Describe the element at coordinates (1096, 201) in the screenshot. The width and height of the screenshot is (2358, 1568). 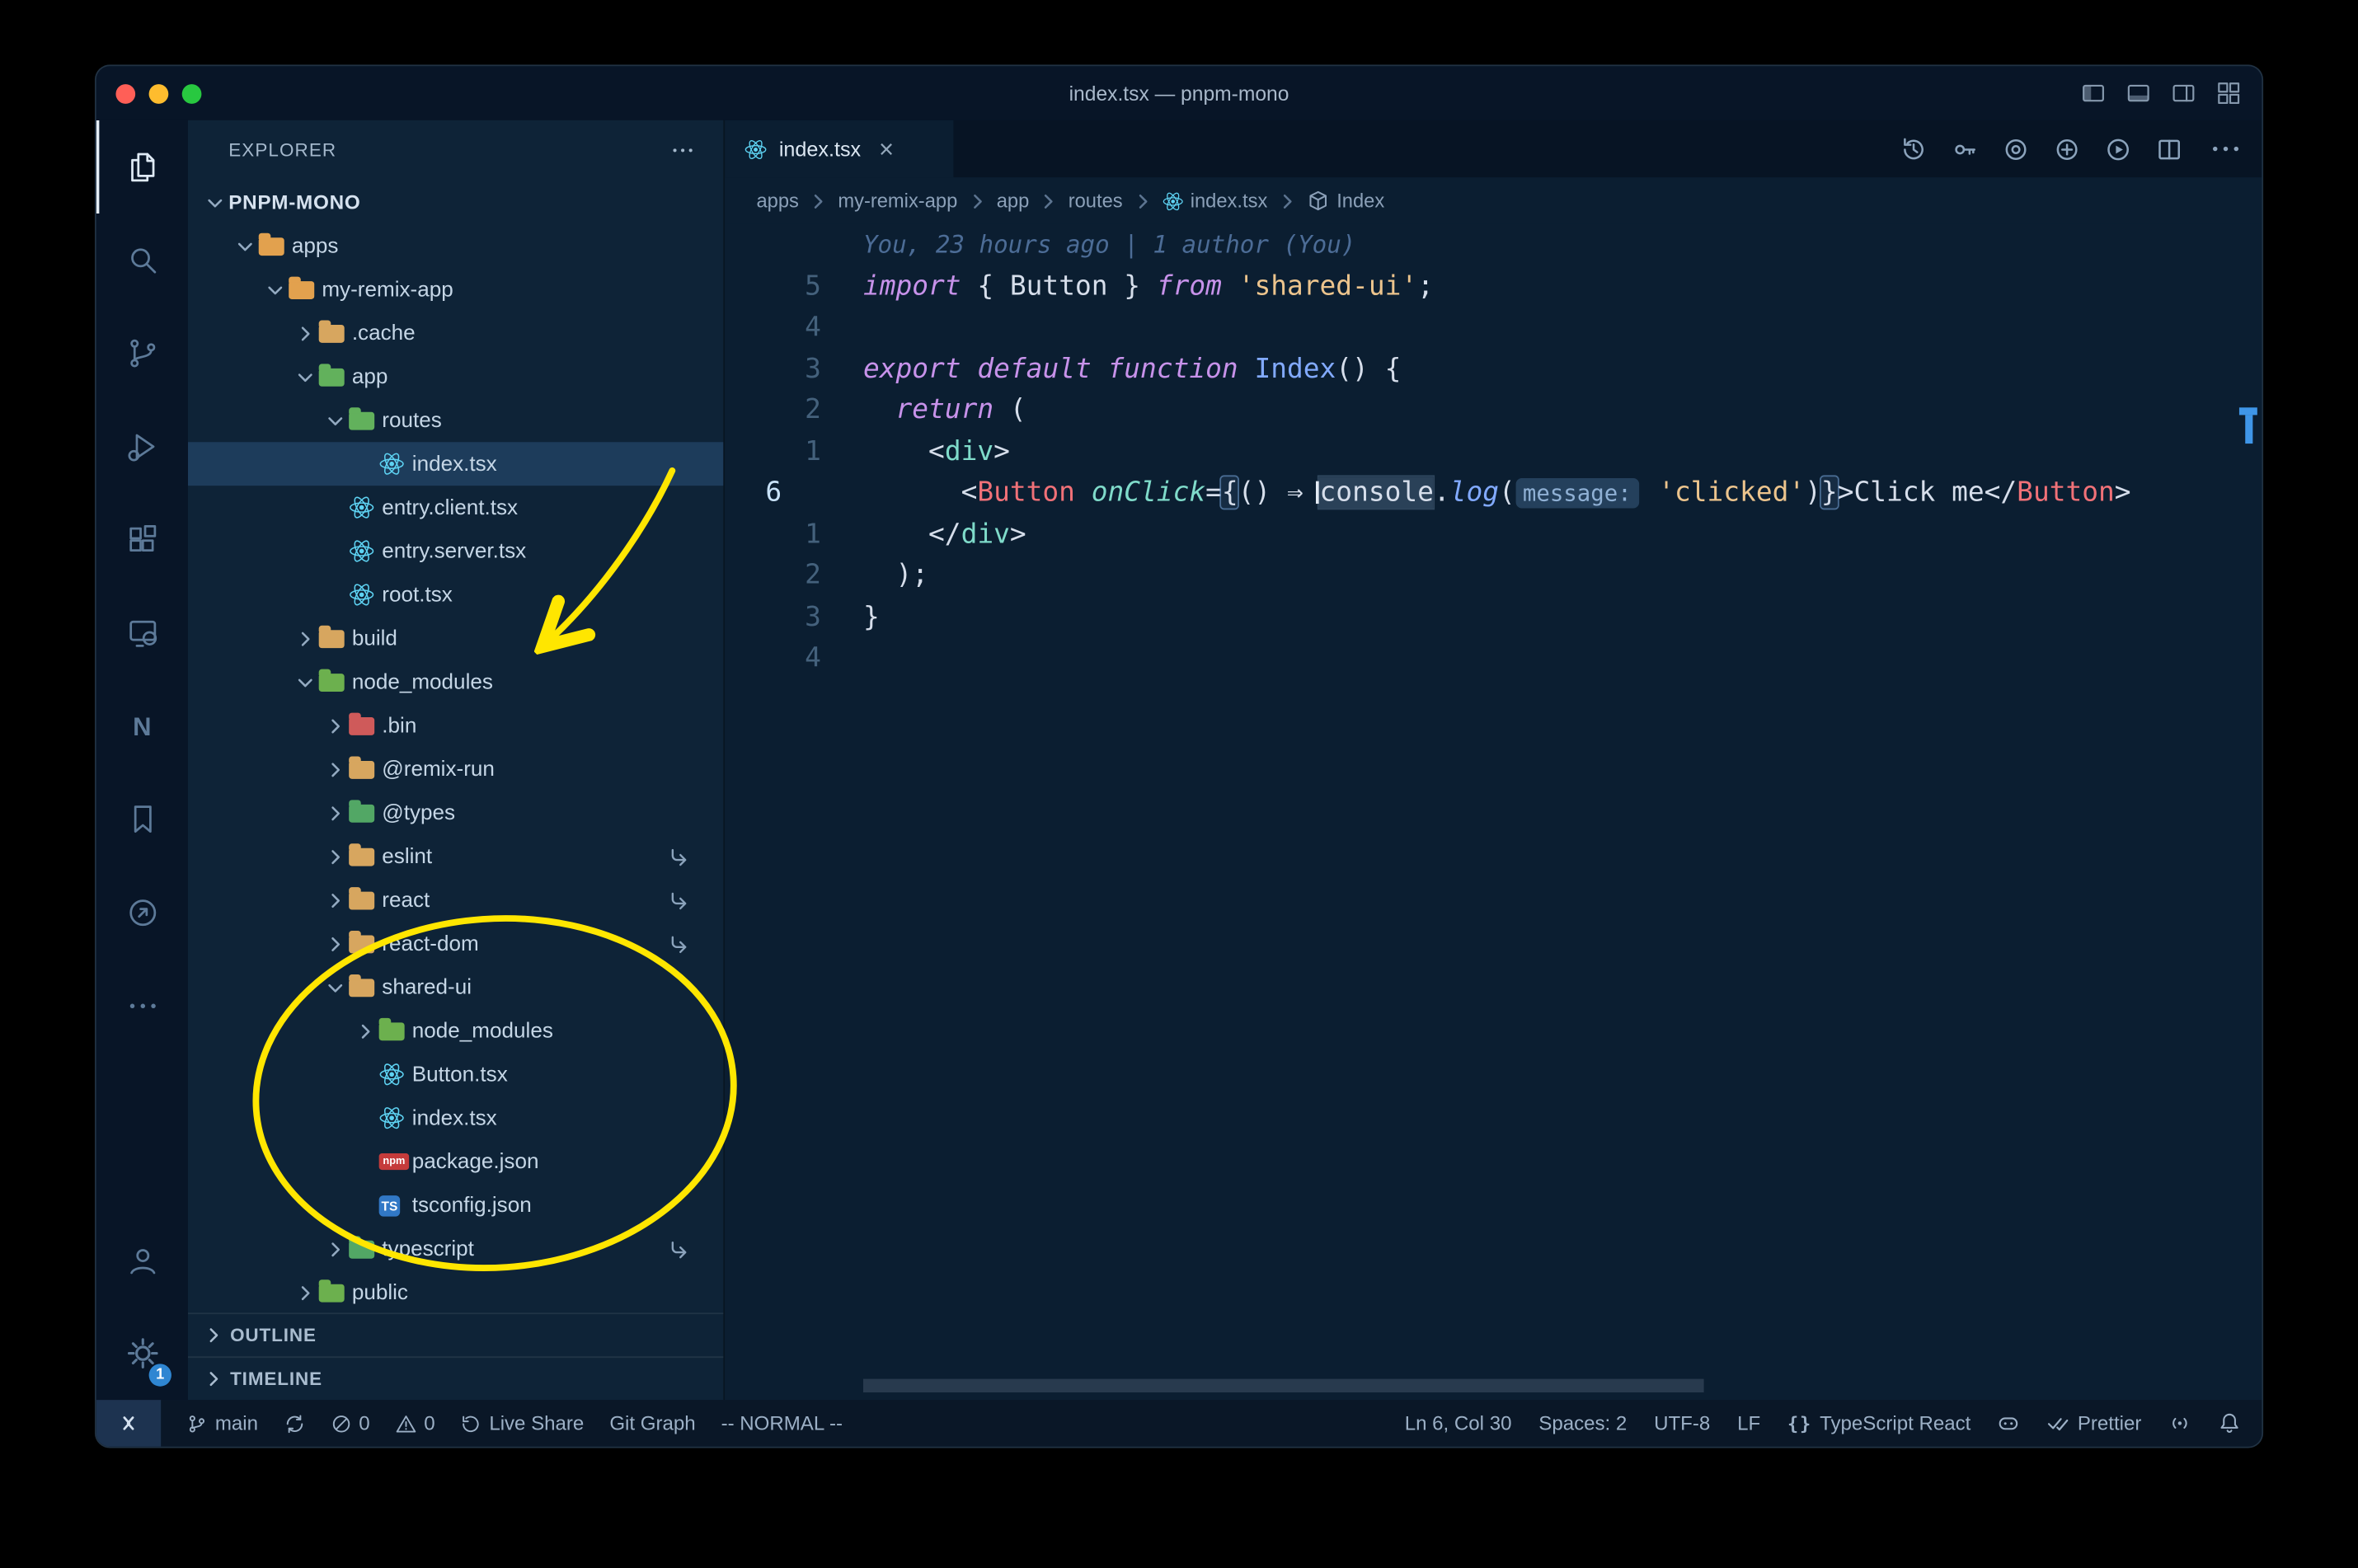
I see `breadcrumb-routes: routes` at that location.